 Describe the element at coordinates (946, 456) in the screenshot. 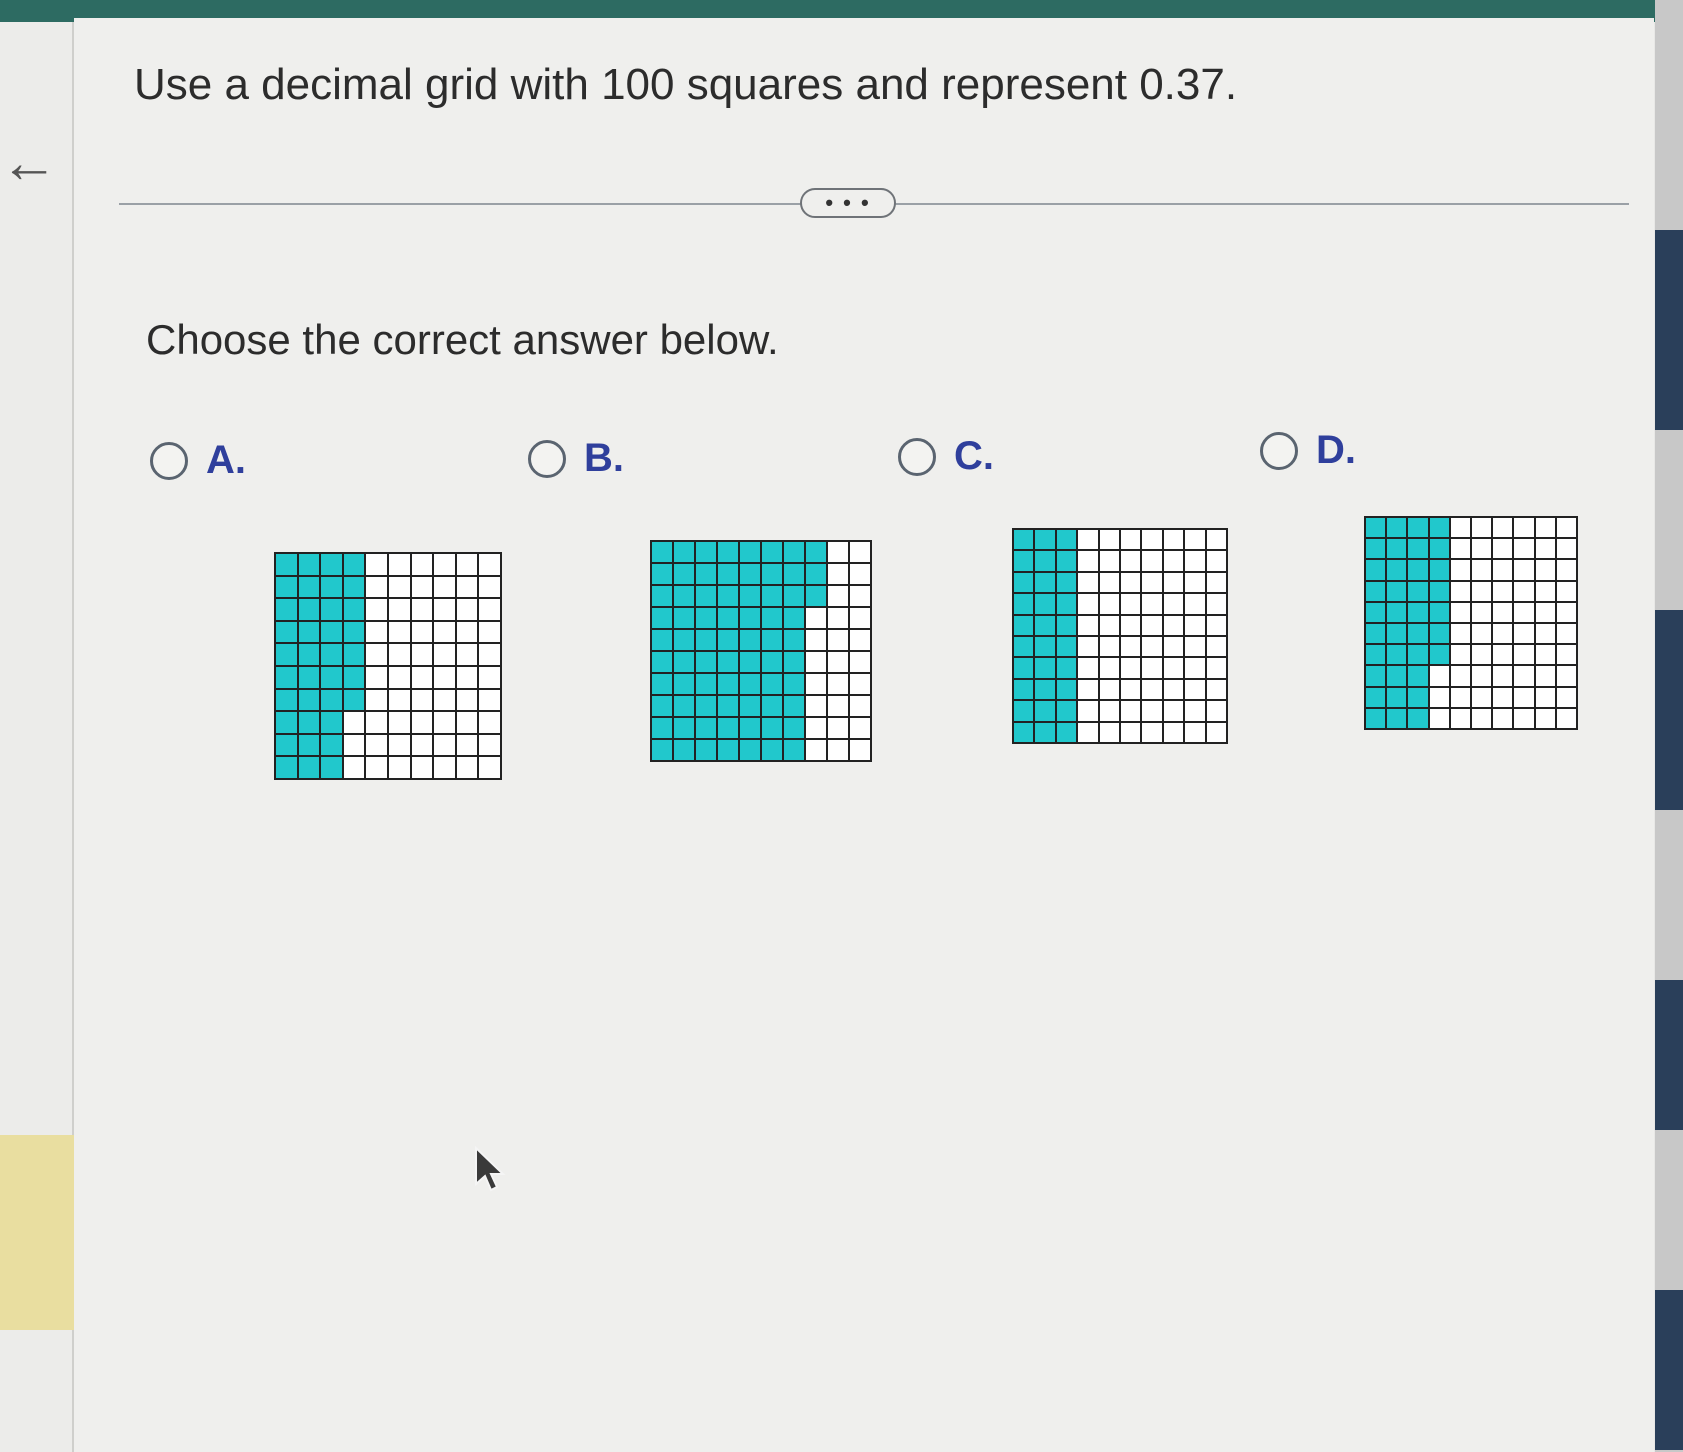

I see `option-c: C.` at that location.